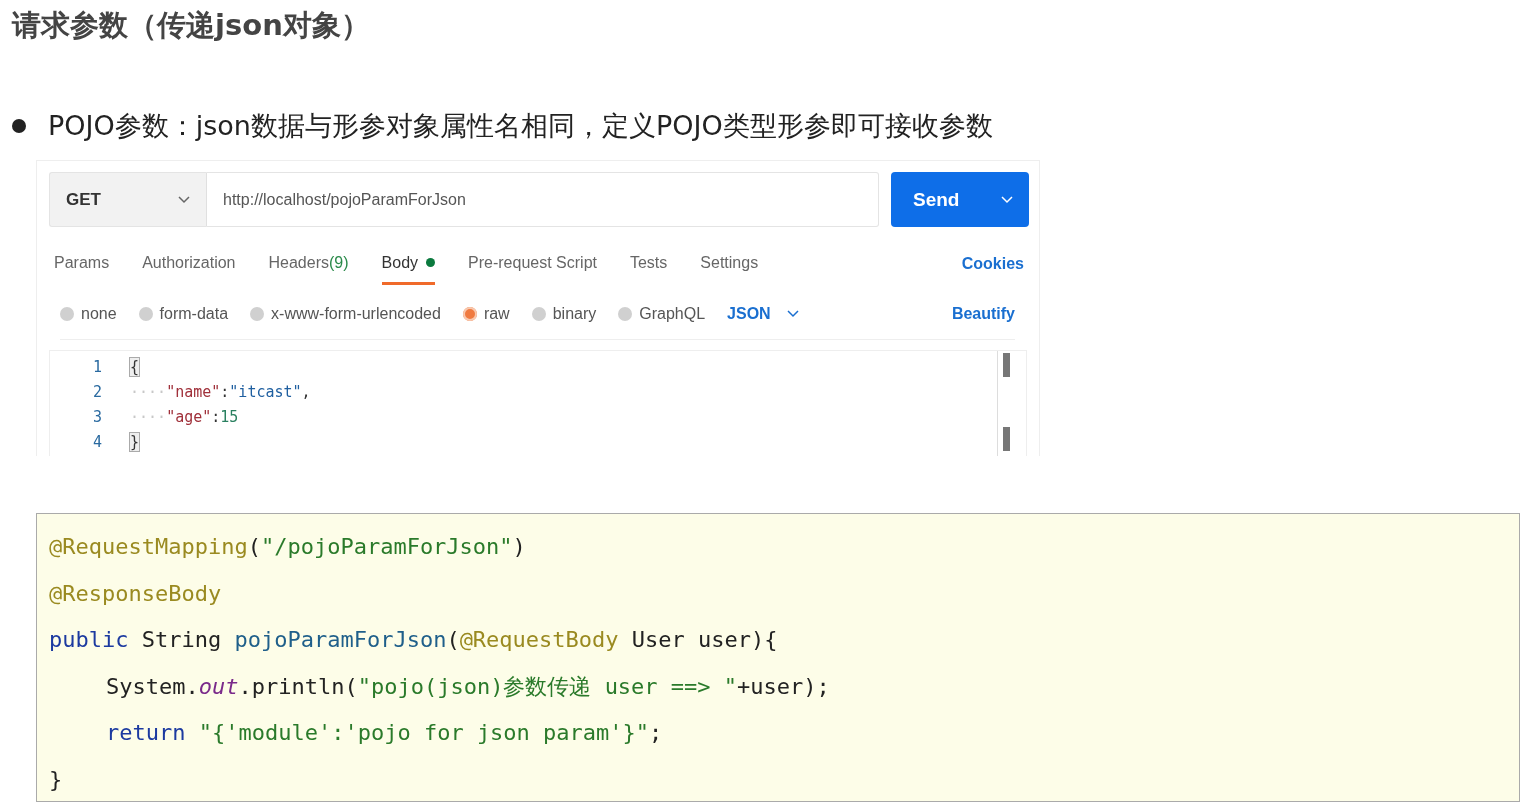 The image size is (1527, 812). I want to click on body-type-radio: binary, so click(564, 314).